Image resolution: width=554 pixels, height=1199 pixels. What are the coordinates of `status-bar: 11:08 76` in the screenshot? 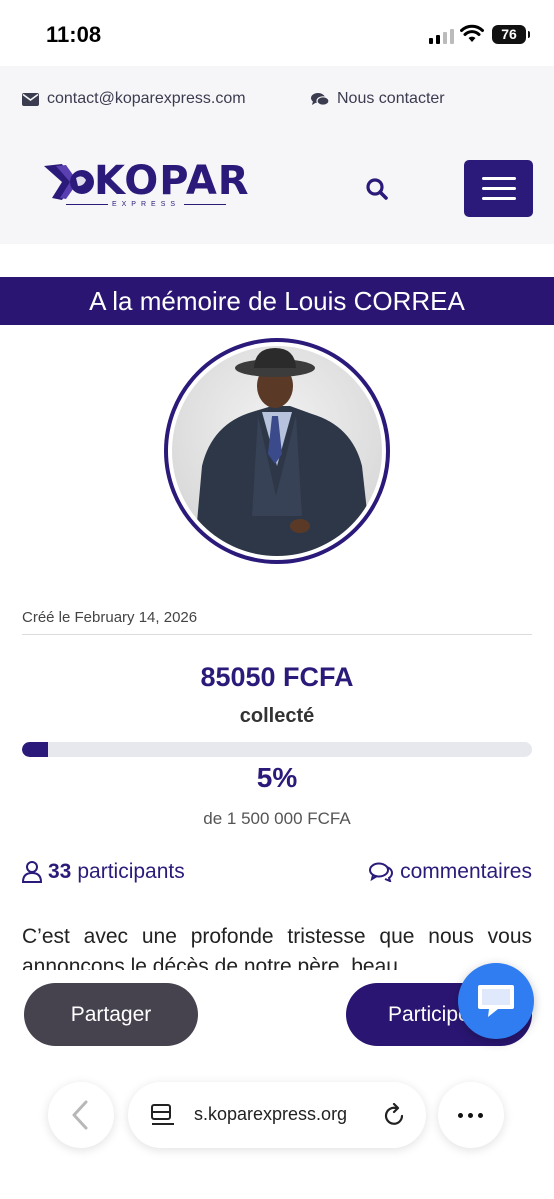 It's located at (277, 33).